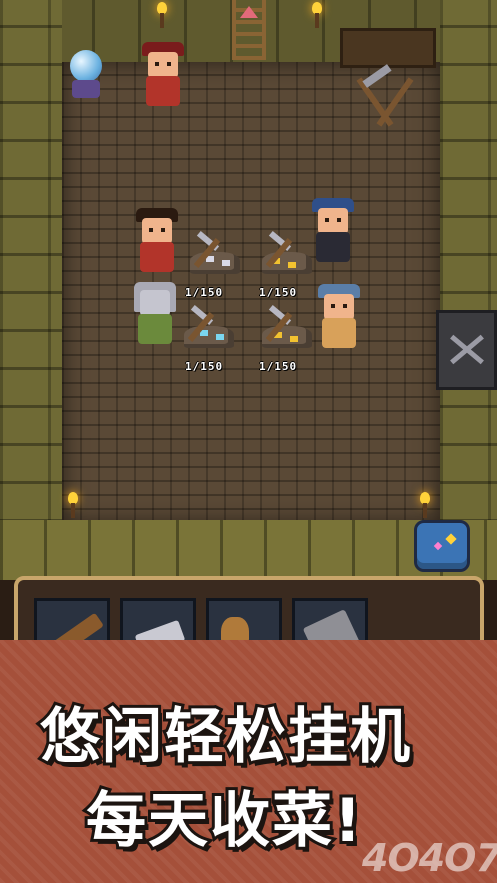 This screenshot has height=883, width=497. I want to click on iron-ore-node, so click(215, 253).